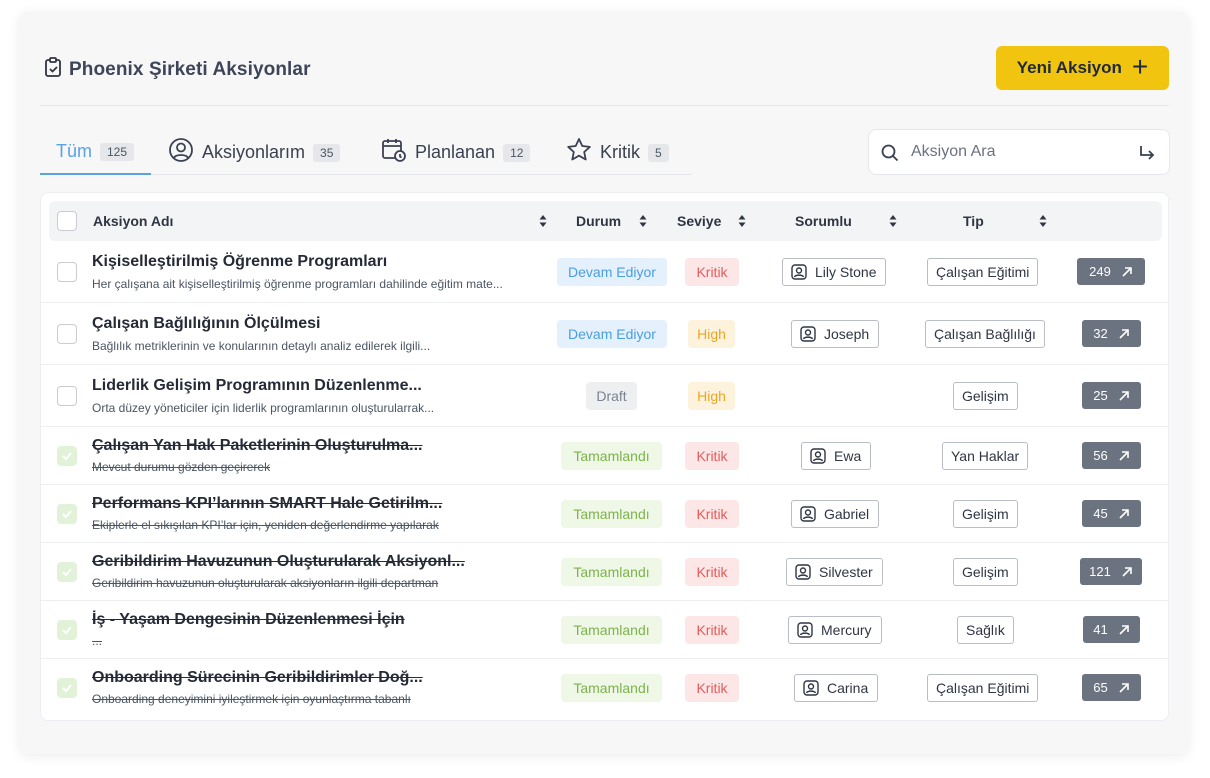  I want to click on type-chip: Yan Haklar, so click(985, 456).